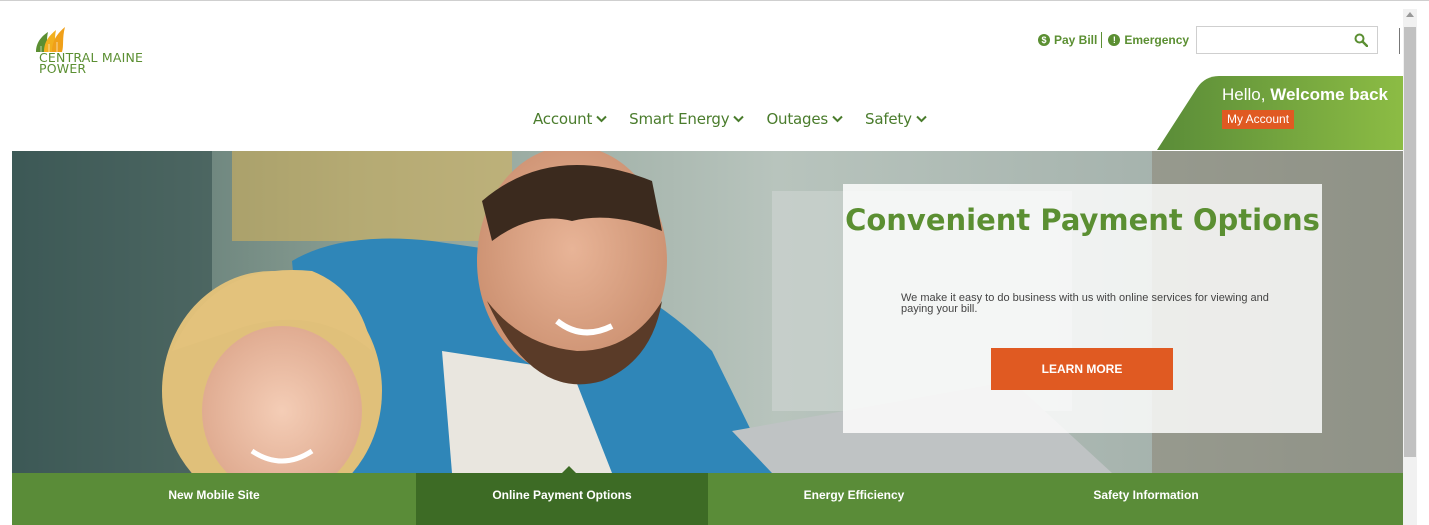  What do you see at coordinates (1272, 40) in the screenshot?
I see `search-input` at bounding box center [1272, 40].